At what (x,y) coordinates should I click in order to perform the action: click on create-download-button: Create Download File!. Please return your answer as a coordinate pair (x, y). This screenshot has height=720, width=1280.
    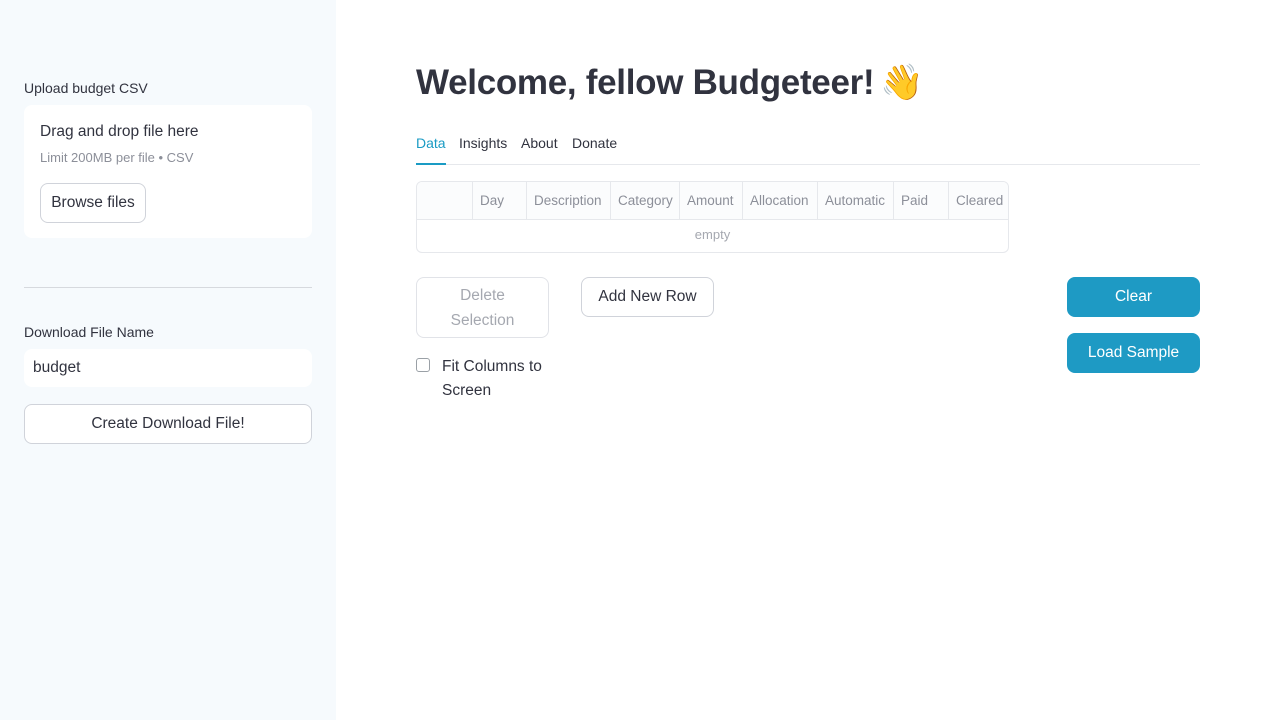
    Looking at the image, I should click on (168, 424).